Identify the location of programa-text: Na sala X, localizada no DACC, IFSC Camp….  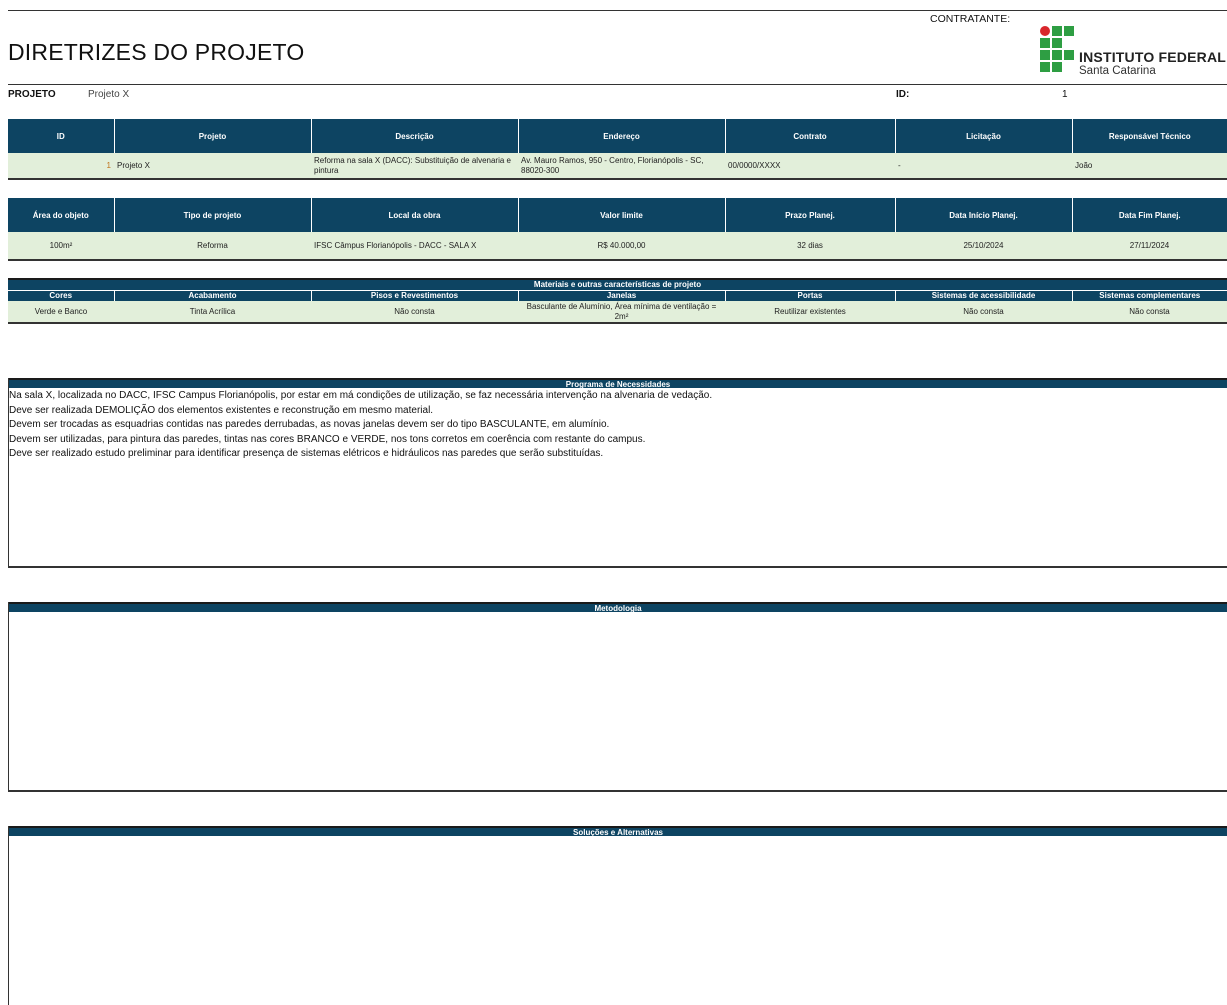
(618, 425).